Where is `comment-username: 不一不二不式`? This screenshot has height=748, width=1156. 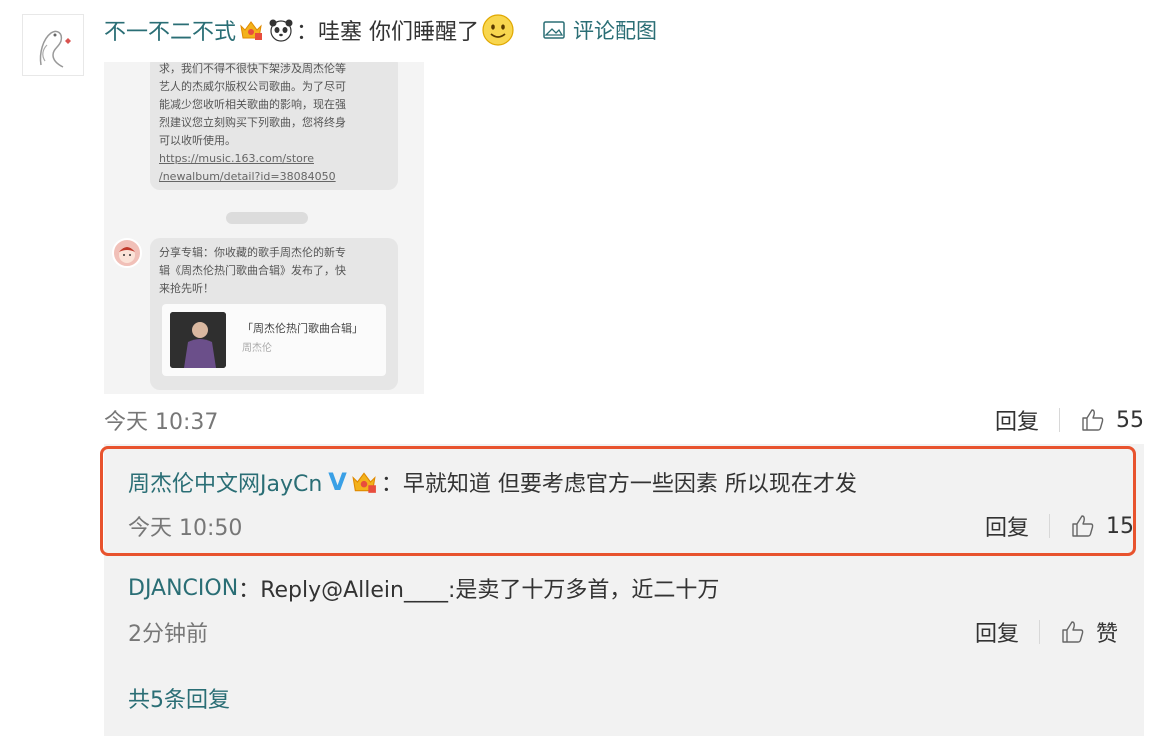
comment-username: 不一不二不式 is located at coordinates (170, 30).